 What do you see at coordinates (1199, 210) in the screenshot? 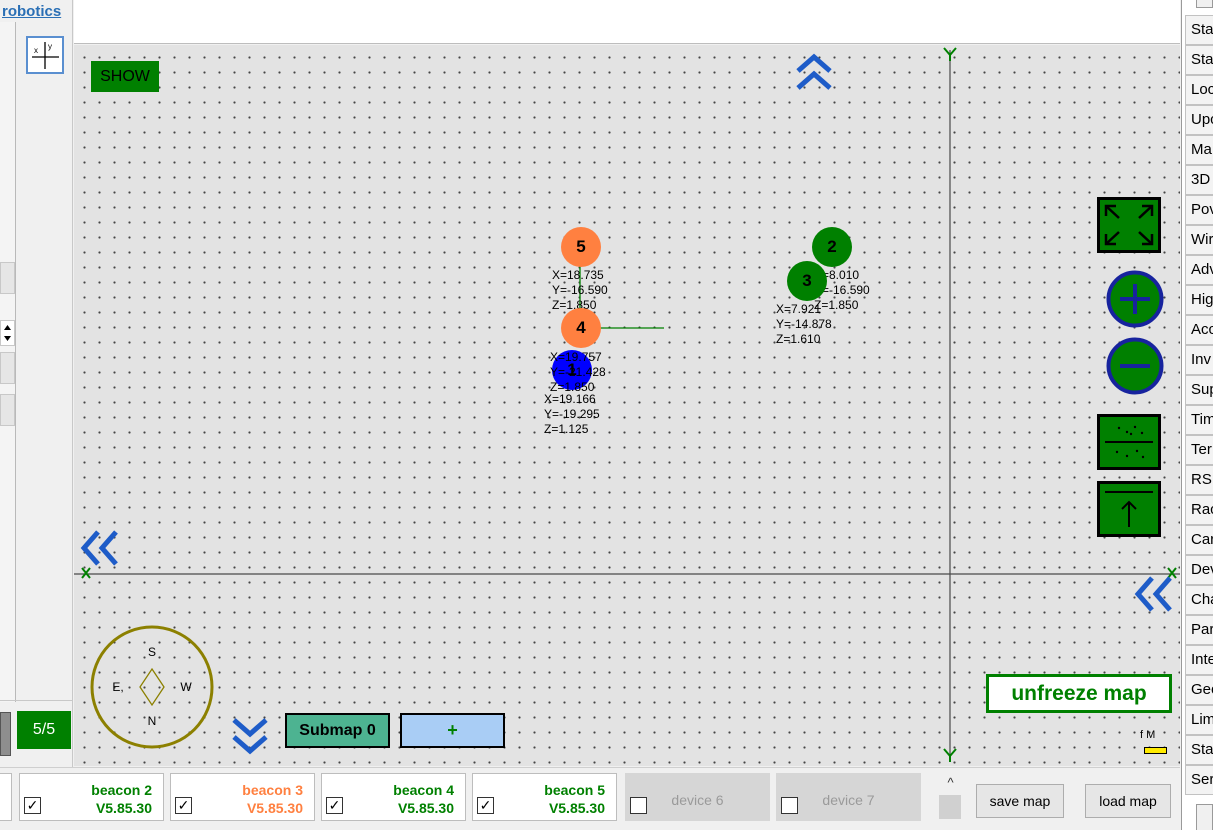
I see `right-menu-item: Pov` at bounding box center [1199, 210].